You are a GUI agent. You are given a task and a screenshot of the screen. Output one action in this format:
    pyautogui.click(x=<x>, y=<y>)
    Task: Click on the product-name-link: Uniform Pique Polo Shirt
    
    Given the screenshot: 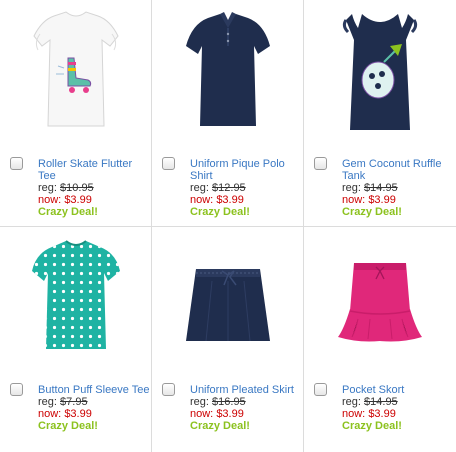 What is the action you would take?
    pyautogui.click(x=246, y=170)
    